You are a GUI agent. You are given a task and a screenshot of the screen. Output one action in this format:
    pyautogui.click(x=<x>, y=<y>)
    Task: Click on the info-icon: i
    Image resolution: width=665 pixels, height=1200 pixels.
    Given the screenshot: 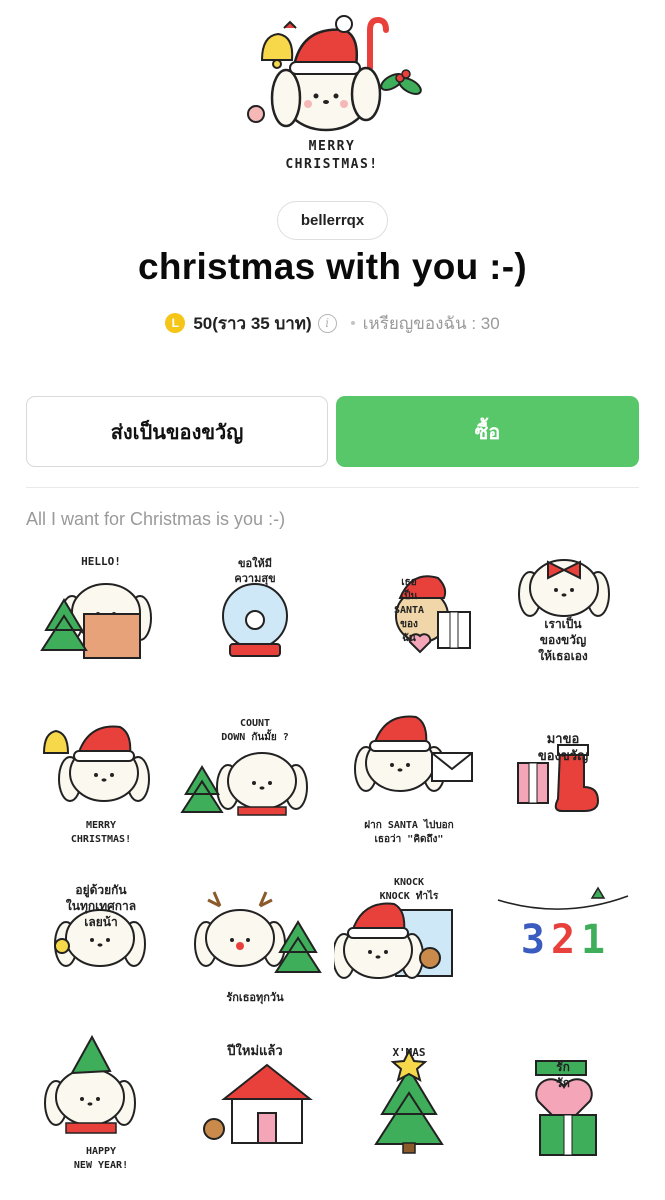 What is the action you would take?
    pyautogui.click(x=327, y=323)
    